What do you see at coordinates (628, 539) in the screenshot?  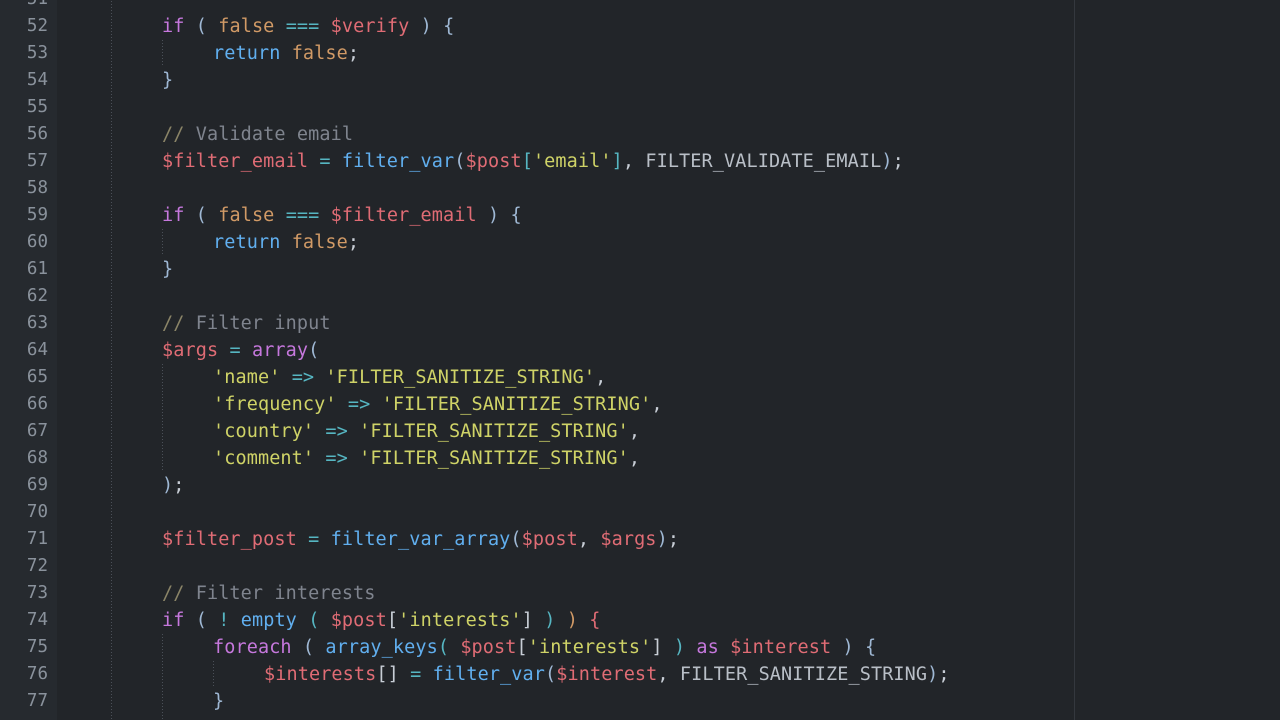 I see `token-var: $args` at bounding box center [628, 539].